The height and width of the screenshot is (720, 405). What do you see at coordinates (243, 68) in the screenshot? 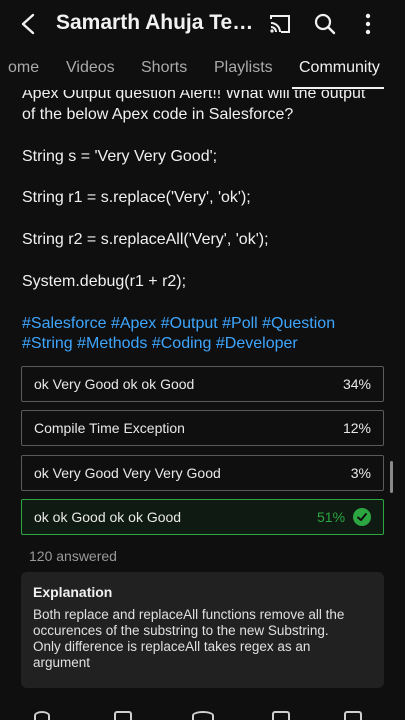
I see `tab-playlists: Playlists` at bounding box center [243, 68].